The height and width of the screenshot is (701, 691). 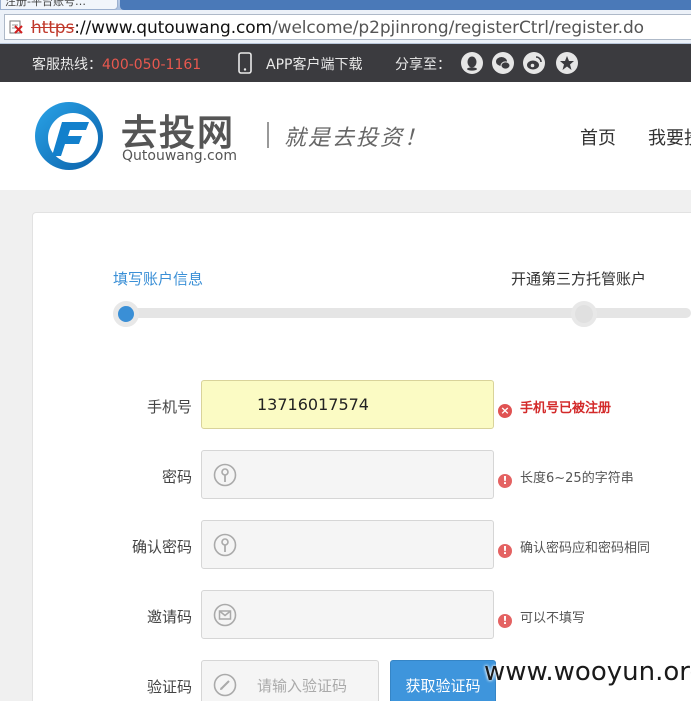 What do you see at coordinates (566, 408) in the screenshot?
I see `phone-hint-text: 手机号已被注册` at bounding box center [566, 408].